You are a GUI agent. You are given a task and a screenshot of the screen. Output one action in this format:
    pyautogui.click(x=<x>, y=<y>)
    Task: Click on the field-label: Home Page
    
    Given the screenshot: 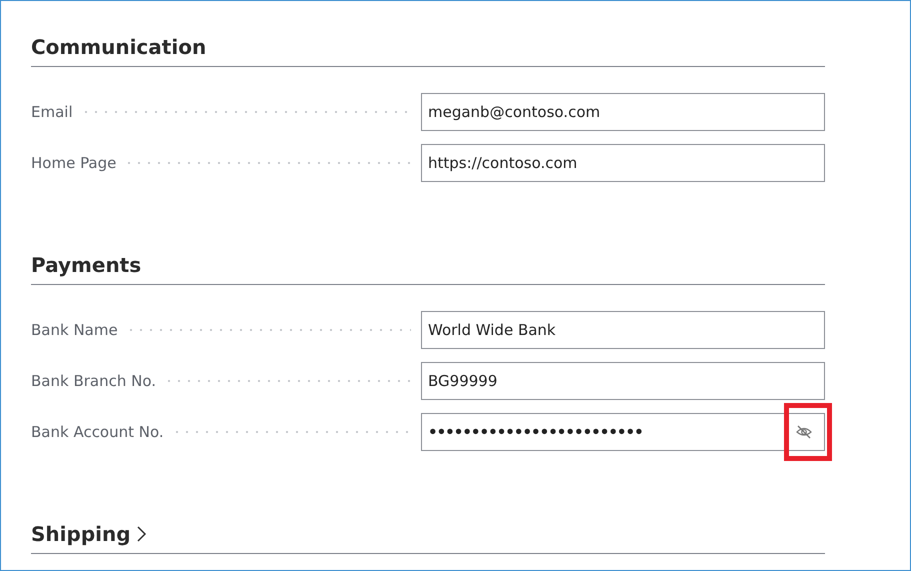 What is the action you would take?
    pyautogui.click(x=74, y=163)
    